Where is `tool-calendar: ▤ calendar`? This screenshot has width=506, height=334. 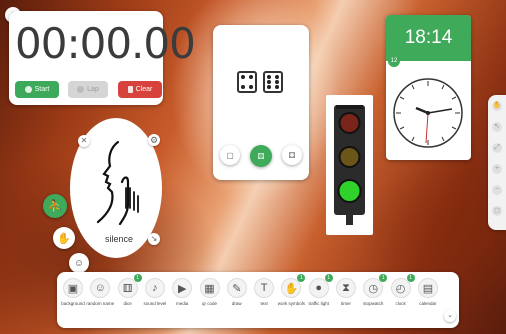 tool-calendar: ▤ calendar is located at coordinates (428, 292).